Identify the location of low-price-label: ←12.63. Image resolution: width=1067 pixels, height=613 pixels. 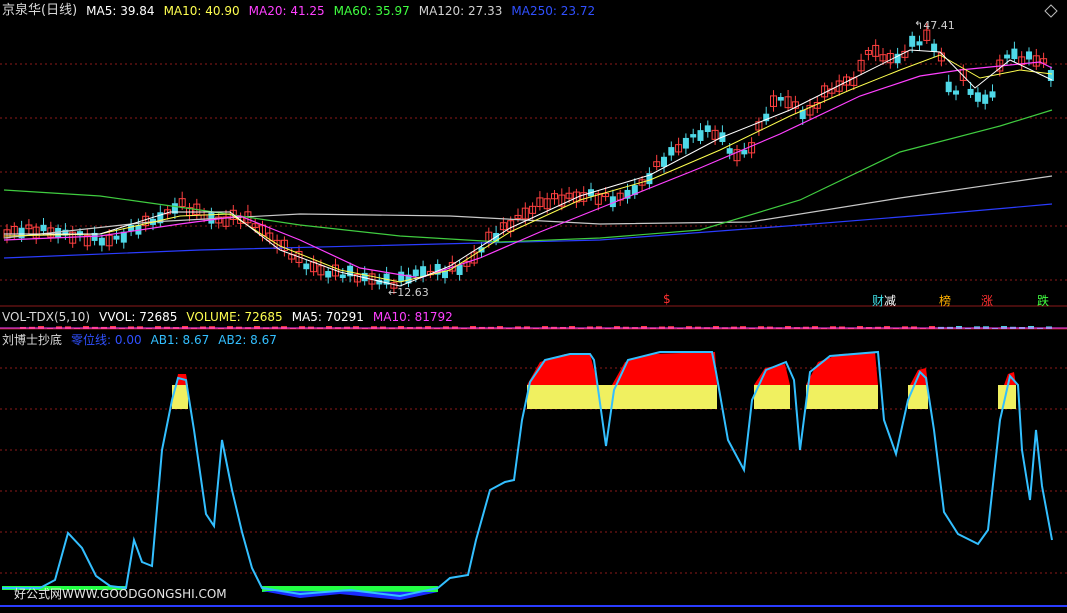
(408, 292).